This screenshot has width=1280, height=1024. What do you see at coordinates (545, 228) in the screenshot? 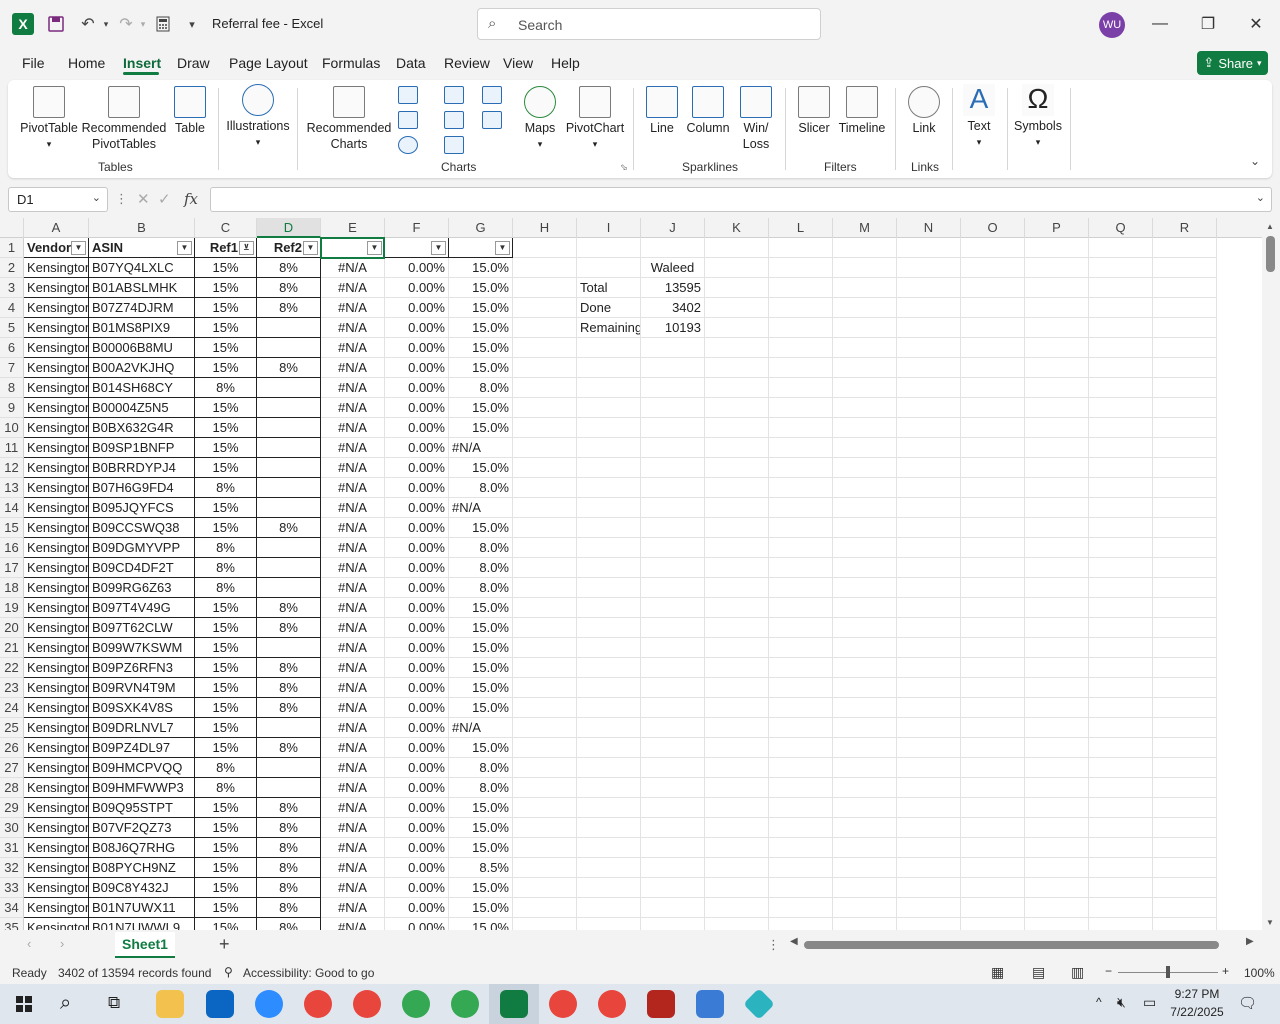
I see `column-header: H` at bounding box center [545, 228].